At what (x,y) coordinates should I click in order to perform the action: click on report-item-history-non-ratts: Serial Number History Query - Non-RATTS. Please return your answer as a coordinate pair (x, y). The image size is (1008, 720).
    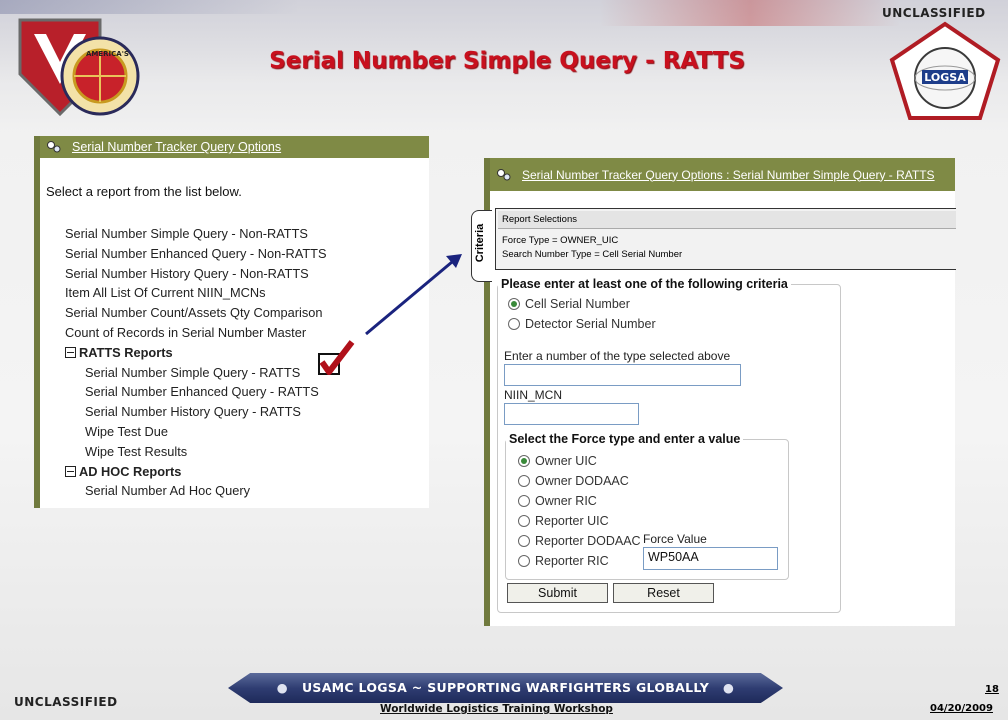
    Looking at the image, I should click on (196, 274).